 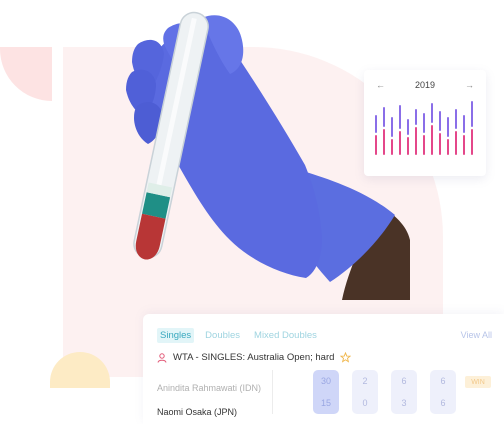 I want to click on tournament-row: WTA - SINGLES: Australia Open; hard, so click(x=254, y=357).